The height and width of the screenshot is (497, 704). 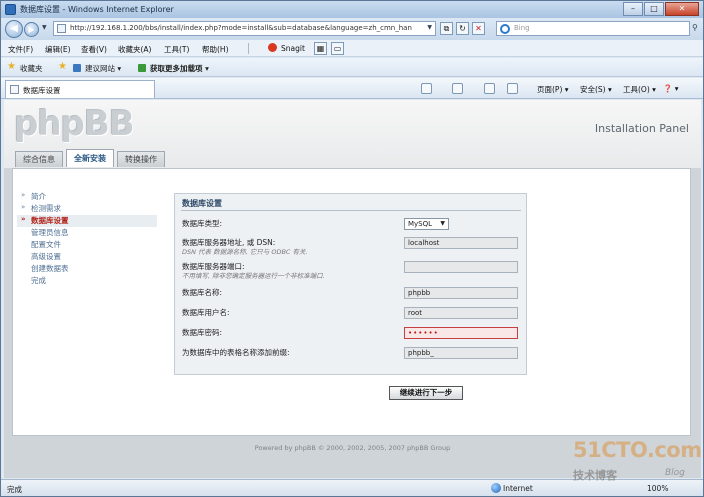 What do you see at coordinates (461, 243) in the screenshot?
I see `db-host-input: localhost` at bounding box center [461, 243].